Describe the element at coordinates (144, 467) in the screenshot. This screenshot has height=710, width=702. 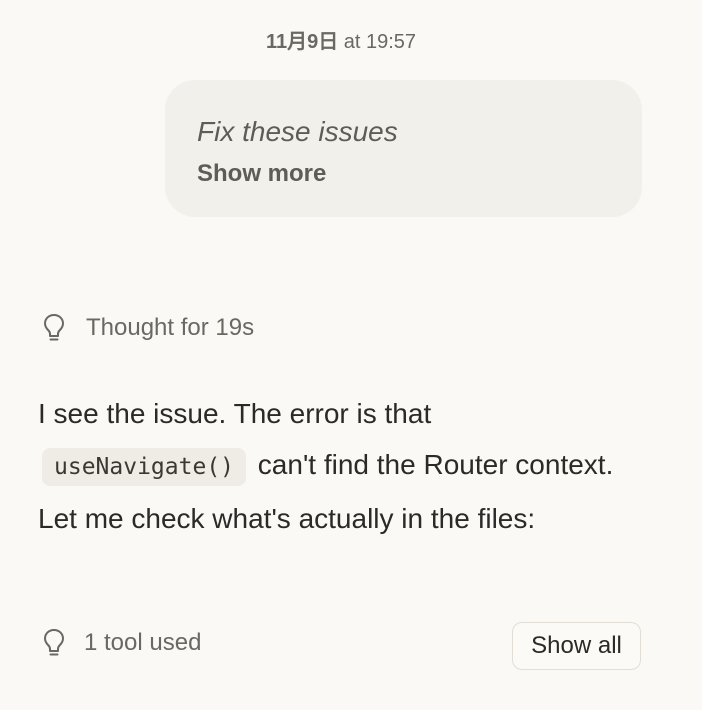
I see `inline-code: useNavigate()` at that location.